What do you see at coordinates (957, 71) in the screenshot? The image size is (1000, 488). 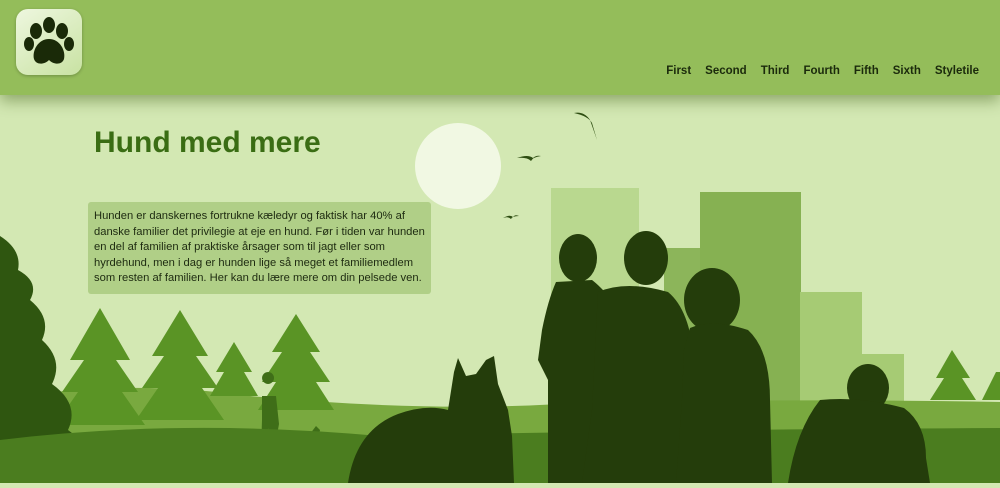 I see `nav-styletile: Styletile` at bounding box center [957, 71].